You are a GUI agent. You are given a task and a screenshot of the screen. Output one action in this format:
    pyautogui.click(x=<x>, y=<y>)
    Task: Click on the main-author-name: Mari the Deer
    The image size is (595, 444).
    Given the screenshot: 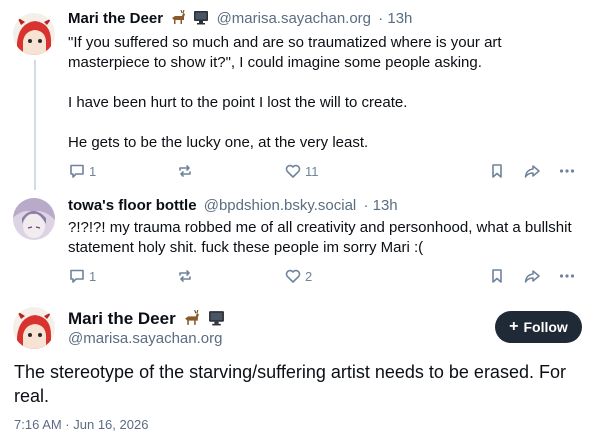 What is the action you would take?
    pyautogui.click(x=122, y=318)
    